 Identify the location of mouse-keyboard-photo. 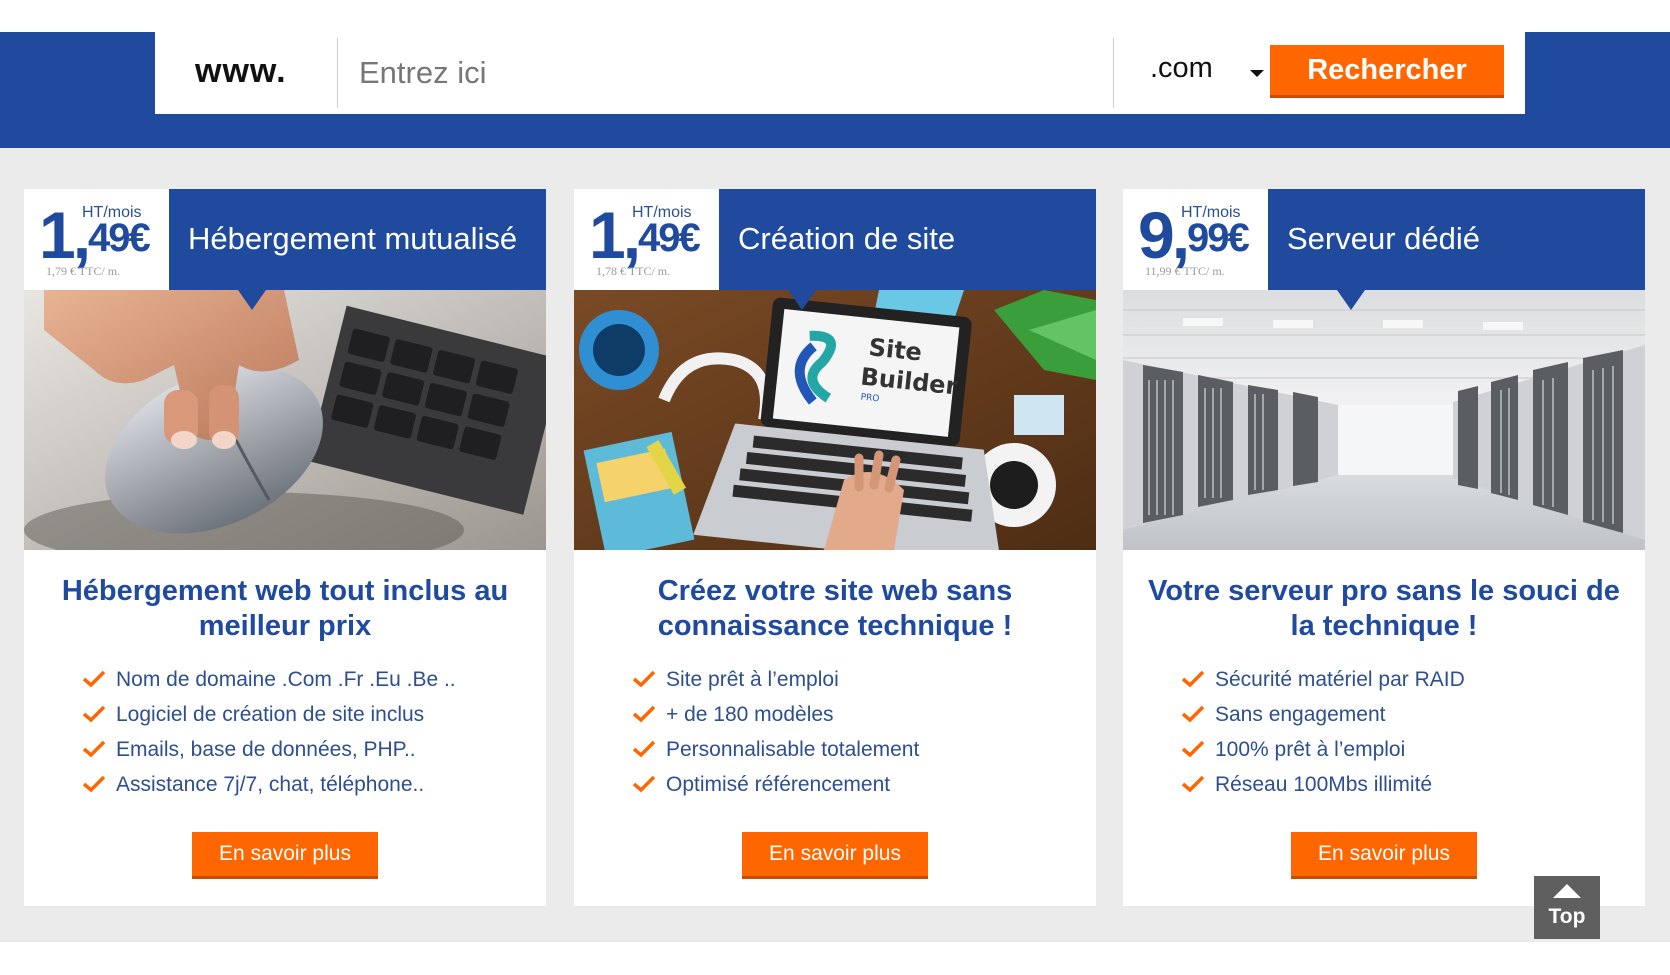
(285, 420).